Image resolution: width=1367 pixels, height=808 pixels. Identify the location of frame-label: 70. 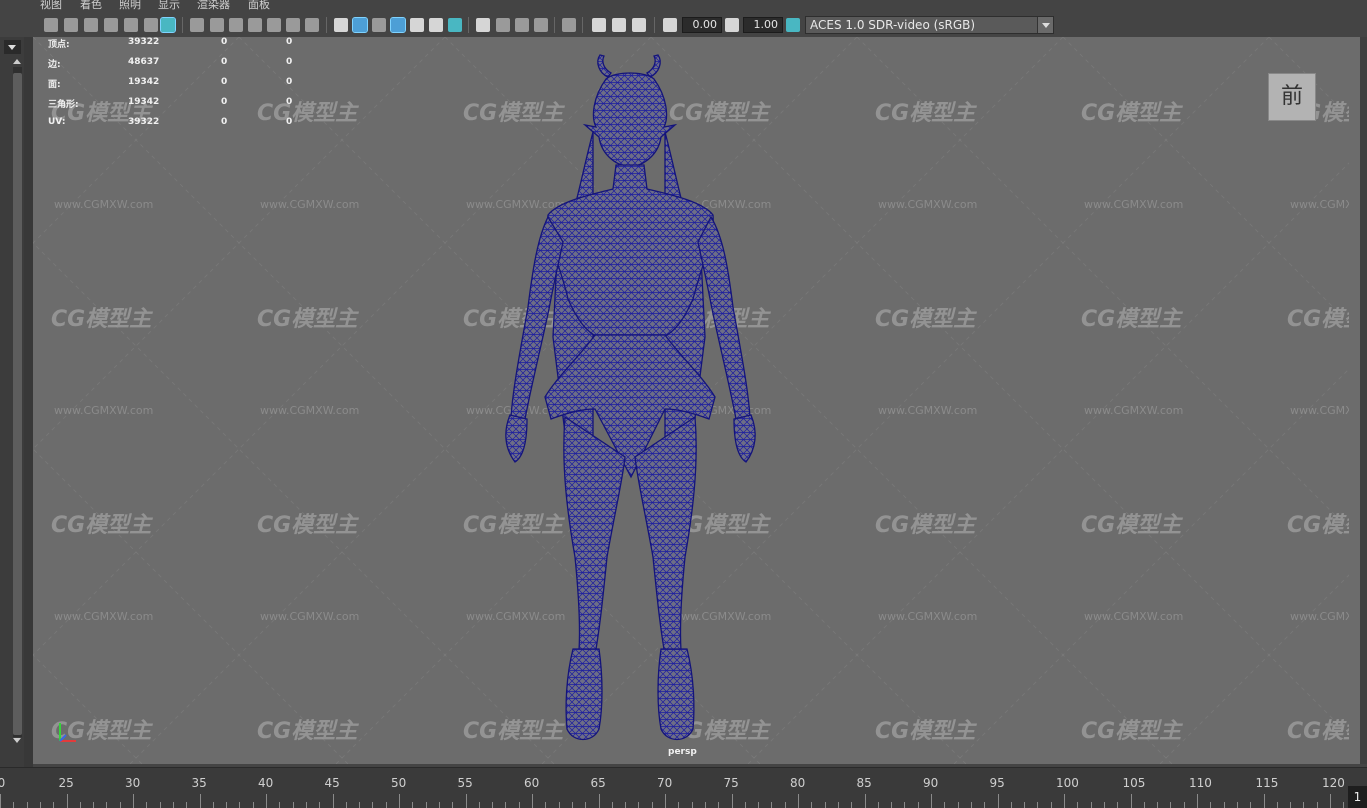
(665, 783).